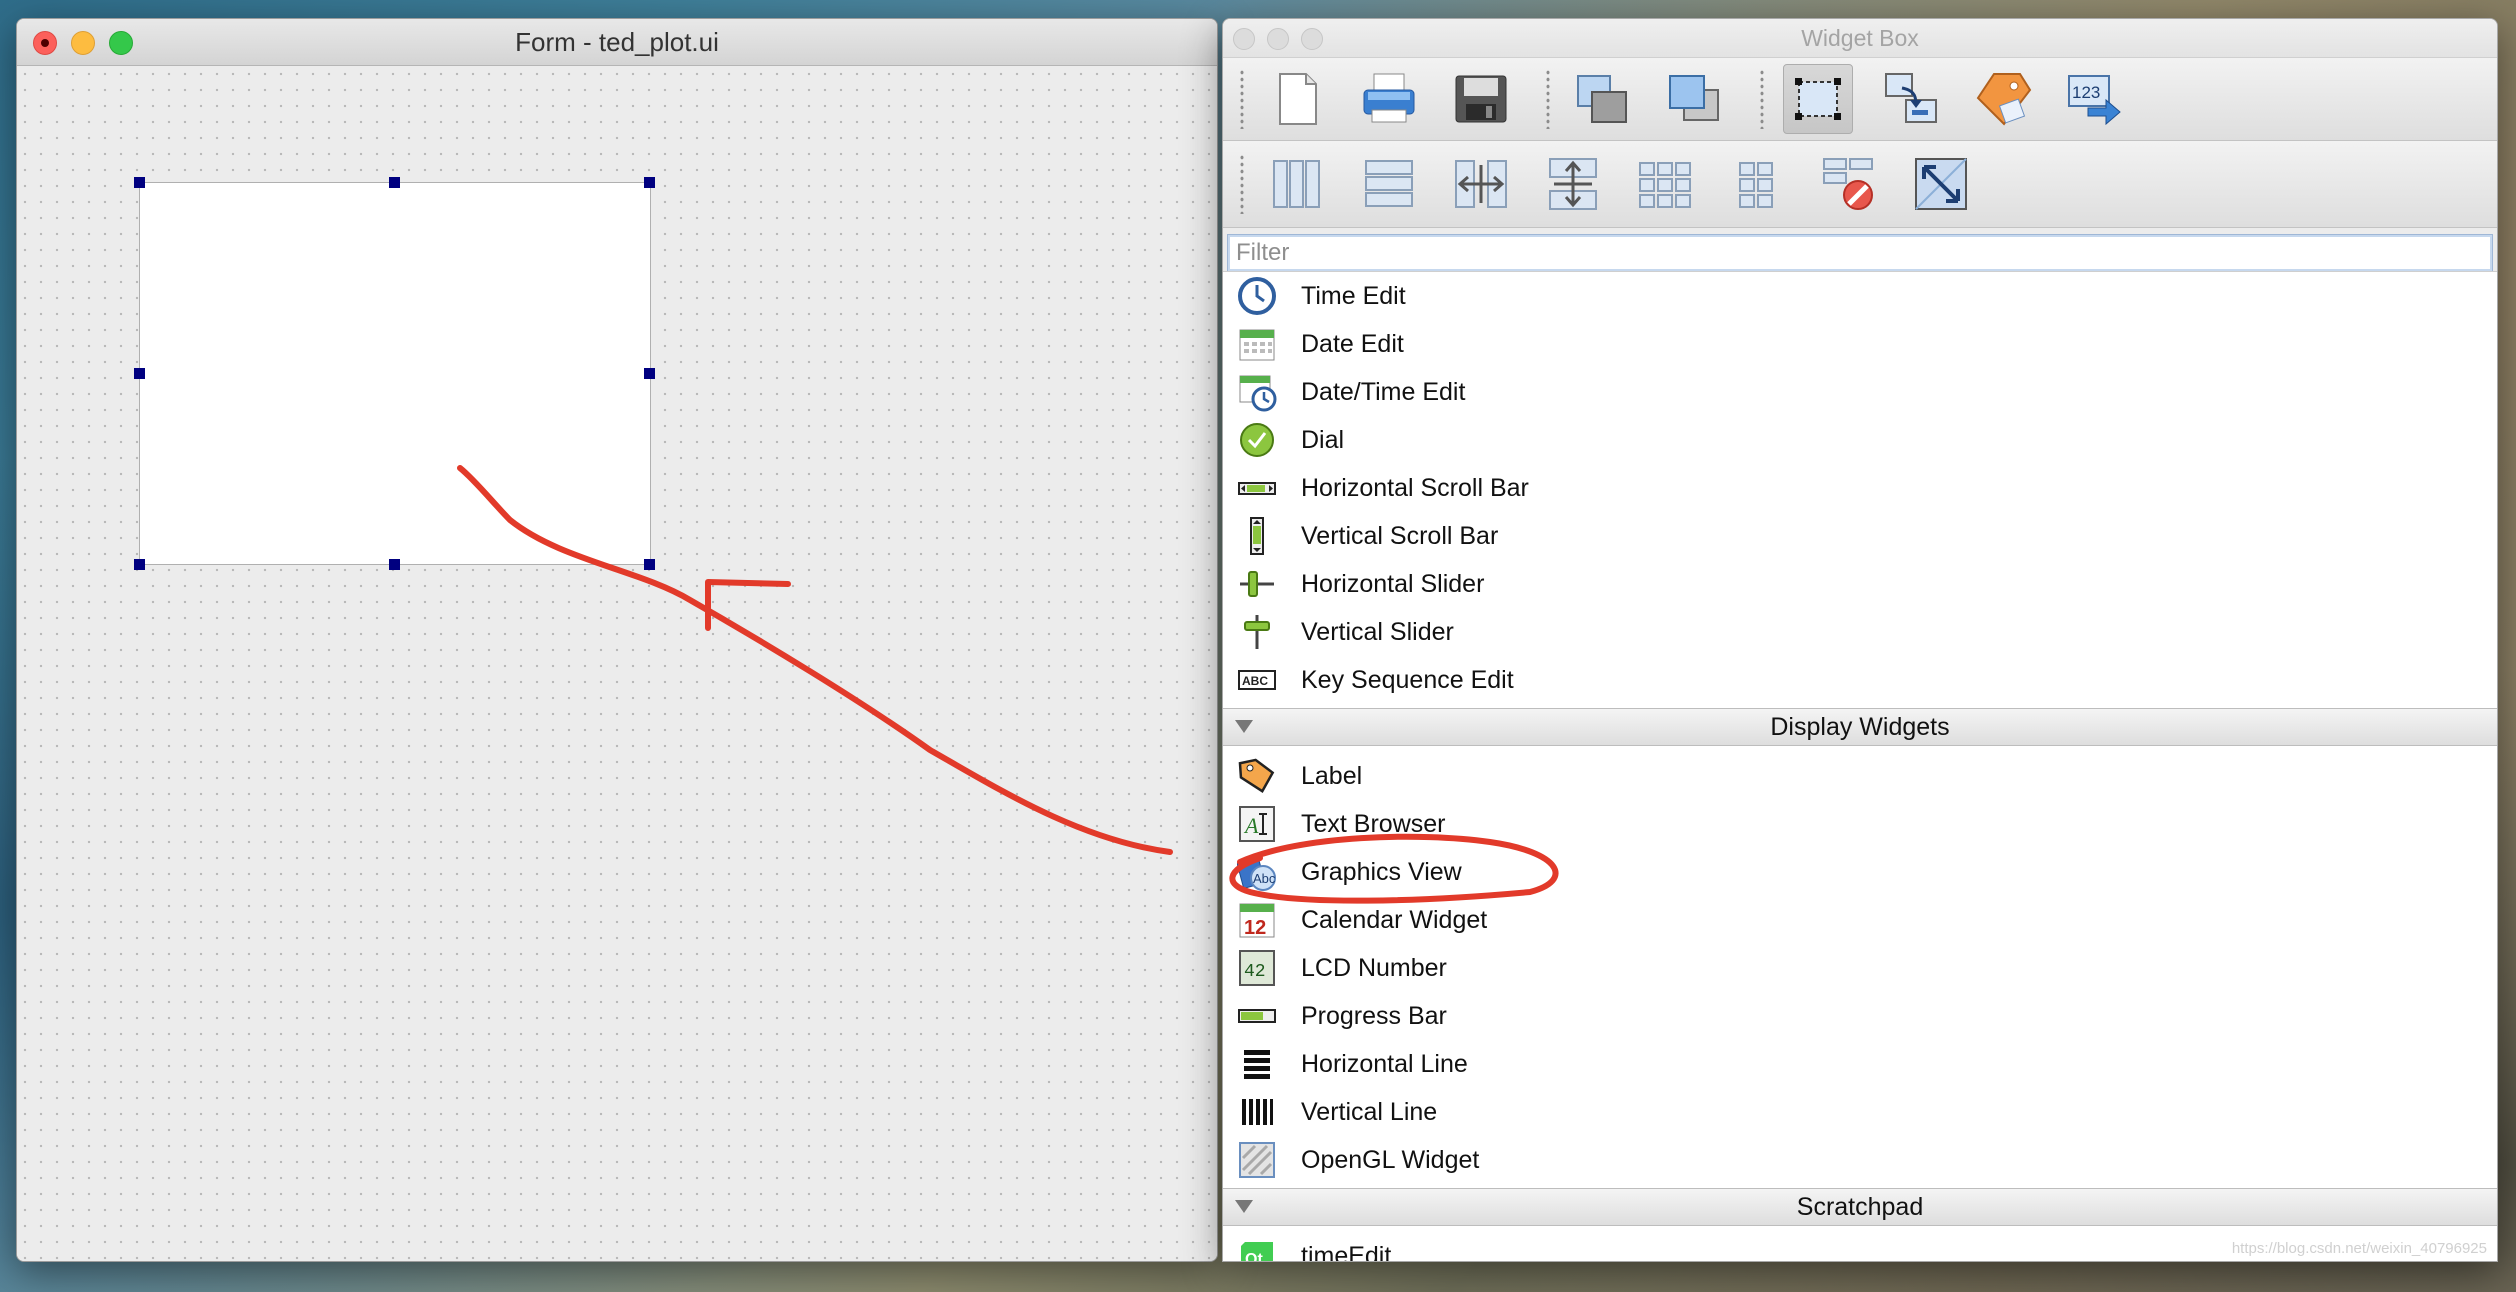 The width and height of the screenshot is (2516, 1292). Describe the element at coordinates (1849, 184) in the screenshot. I see `break-layout-button` at that location.